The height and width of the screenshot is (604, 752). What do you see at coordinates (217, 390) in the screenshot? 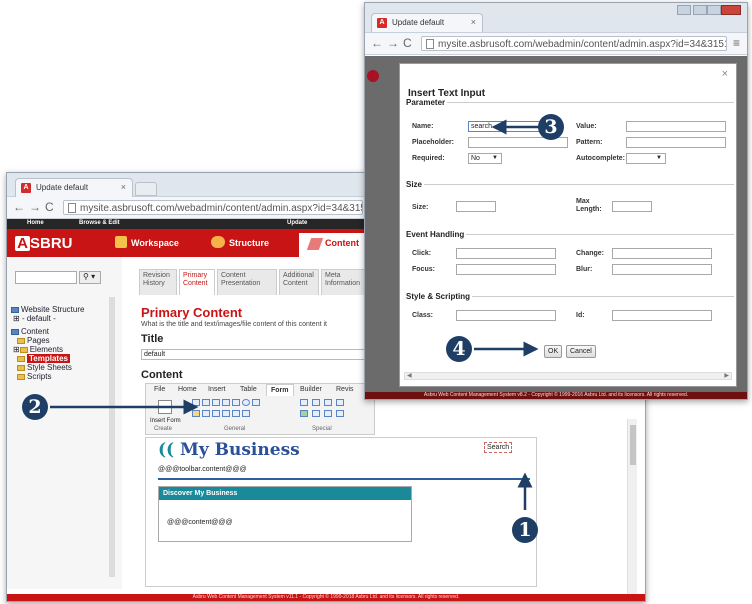
I see `ribbon-tab-insert: Insert` at bounding box center [217, 390].